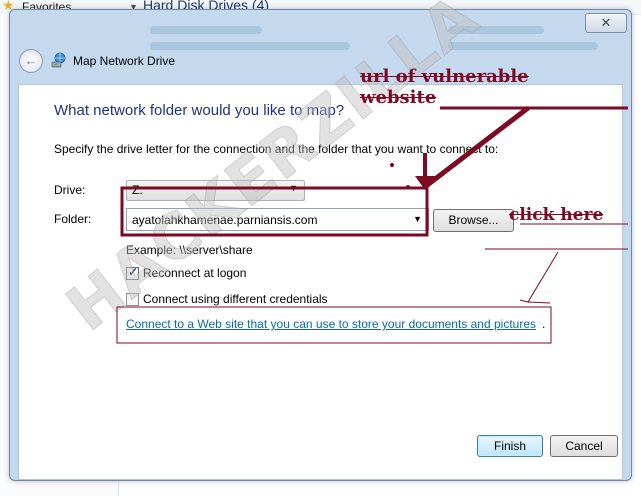  Describe the element at coordinates (477, 147) in the screenshot. I see `url-arrow-shaft` at that location.